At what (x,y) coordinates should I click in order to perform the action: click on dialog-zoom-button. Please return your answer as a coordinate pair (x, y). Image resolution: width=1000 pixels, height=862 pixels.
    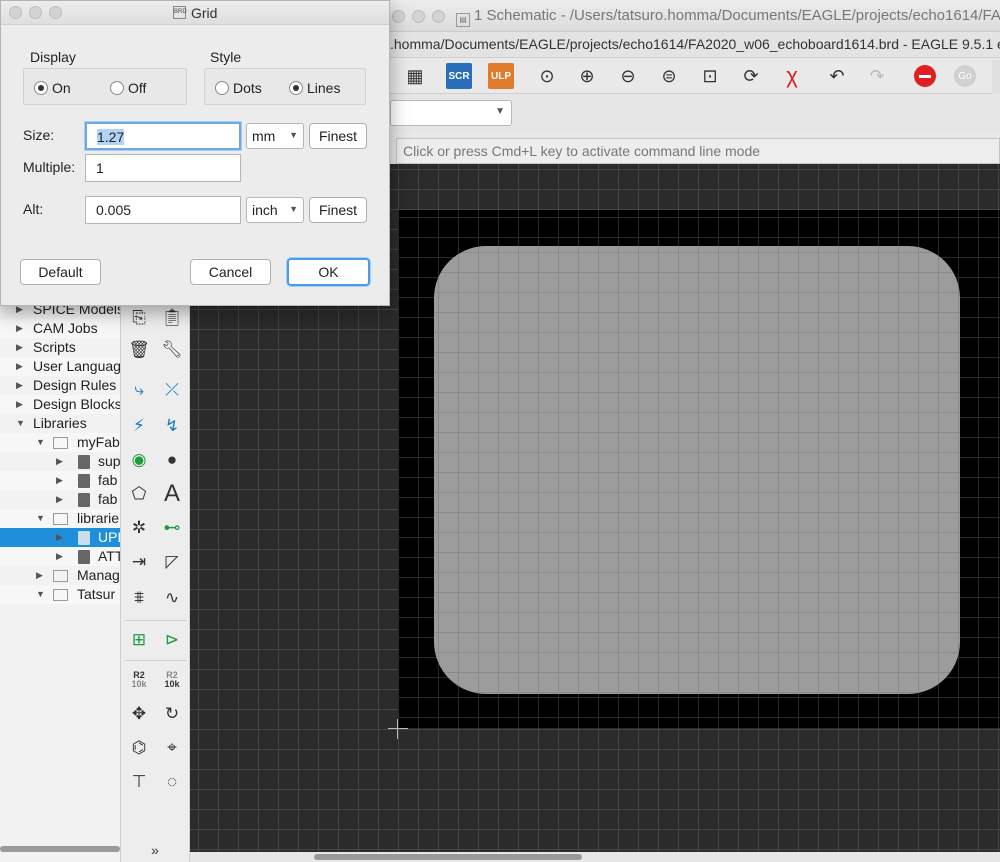
    Looking at the image, I should click on (55, 12).